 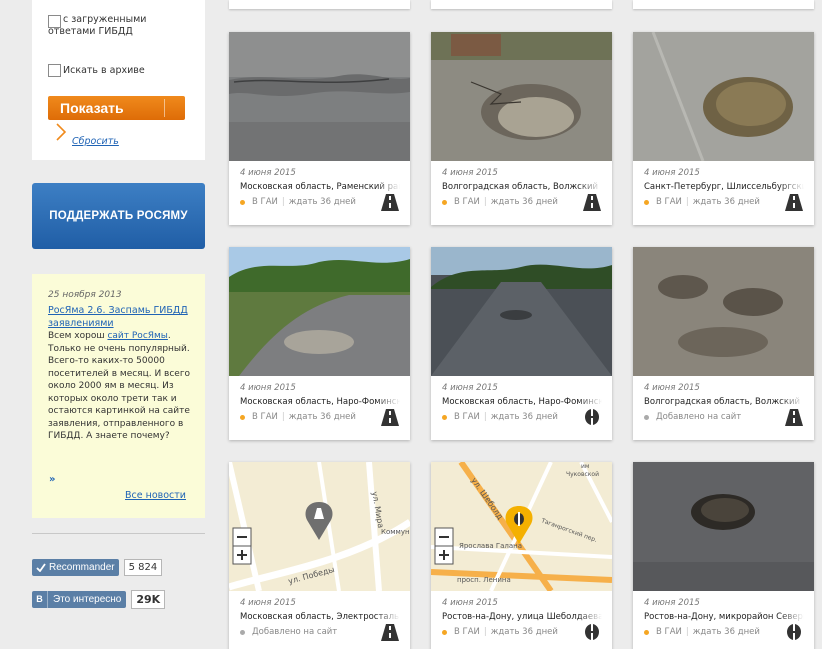 What do you see at coordinates (395, 532) in the screenshot?
I see `map-street-label: Коммун` at bounding box center [395, 532].